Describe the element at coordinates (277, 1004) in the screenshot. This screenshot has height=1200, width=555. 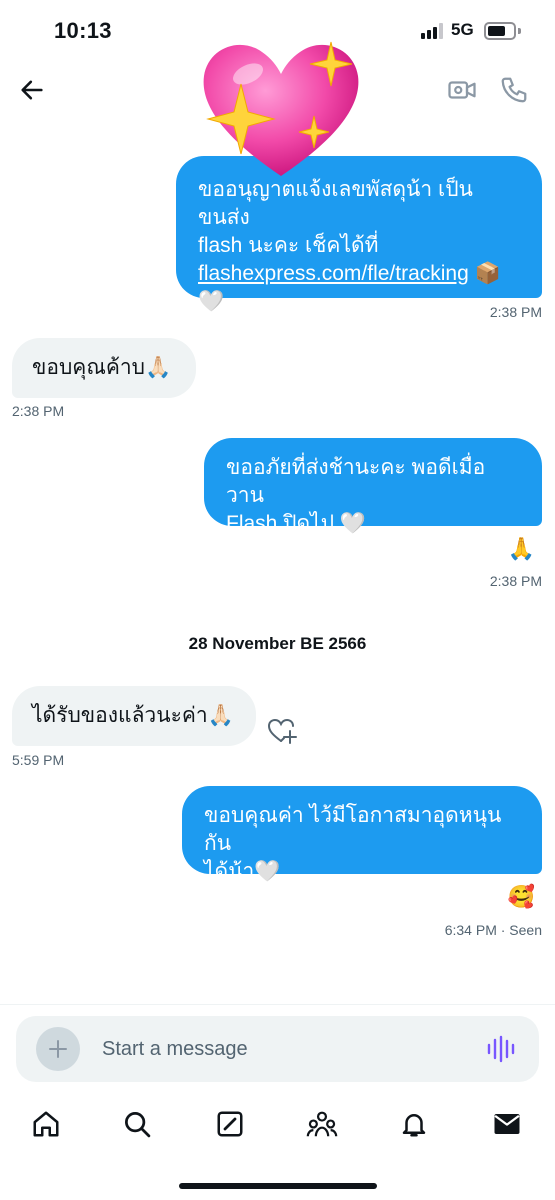
I see `composer-divider` at that location.